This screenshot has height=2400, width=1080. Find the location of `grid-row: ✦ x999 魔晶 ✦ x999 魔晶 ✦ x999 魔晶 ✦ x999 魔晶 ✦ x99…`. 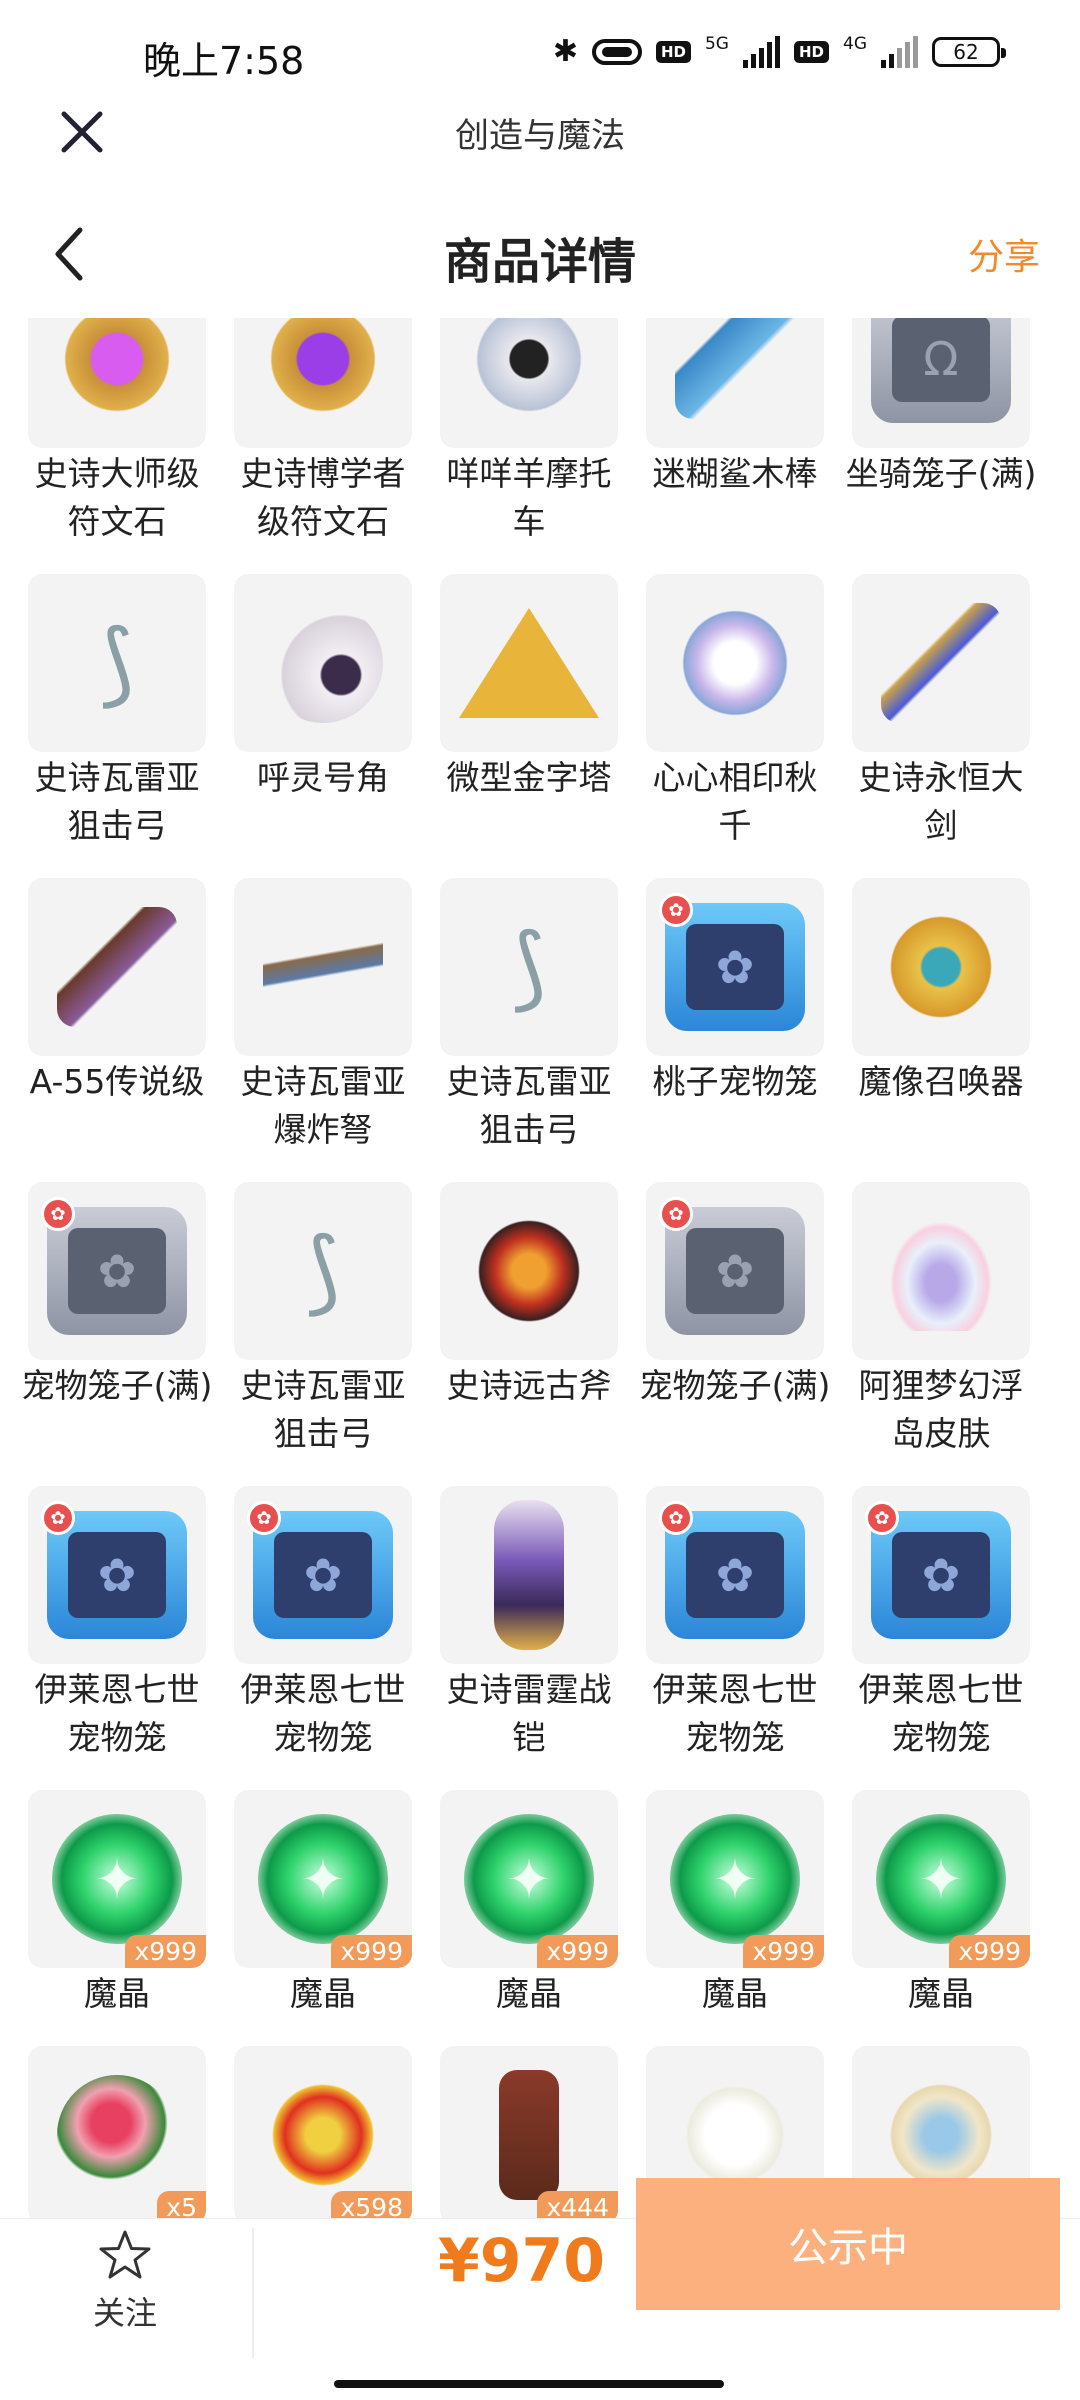

grid-row: ✦ x999 魔晶 ✦ x999 魔晶 ✦ x999 魔晶 ✦ x999 魔晶 ✦ x99… is located at coordinates (548, 1918).